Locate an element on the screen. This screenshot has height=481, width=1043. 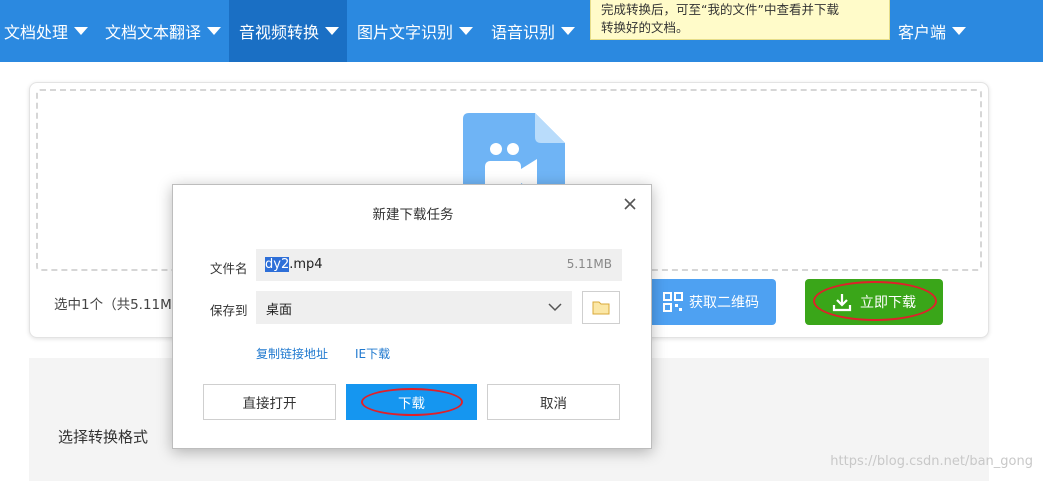
get-qr-code-button: 获取二维码 is located at coordinates (711, 302).